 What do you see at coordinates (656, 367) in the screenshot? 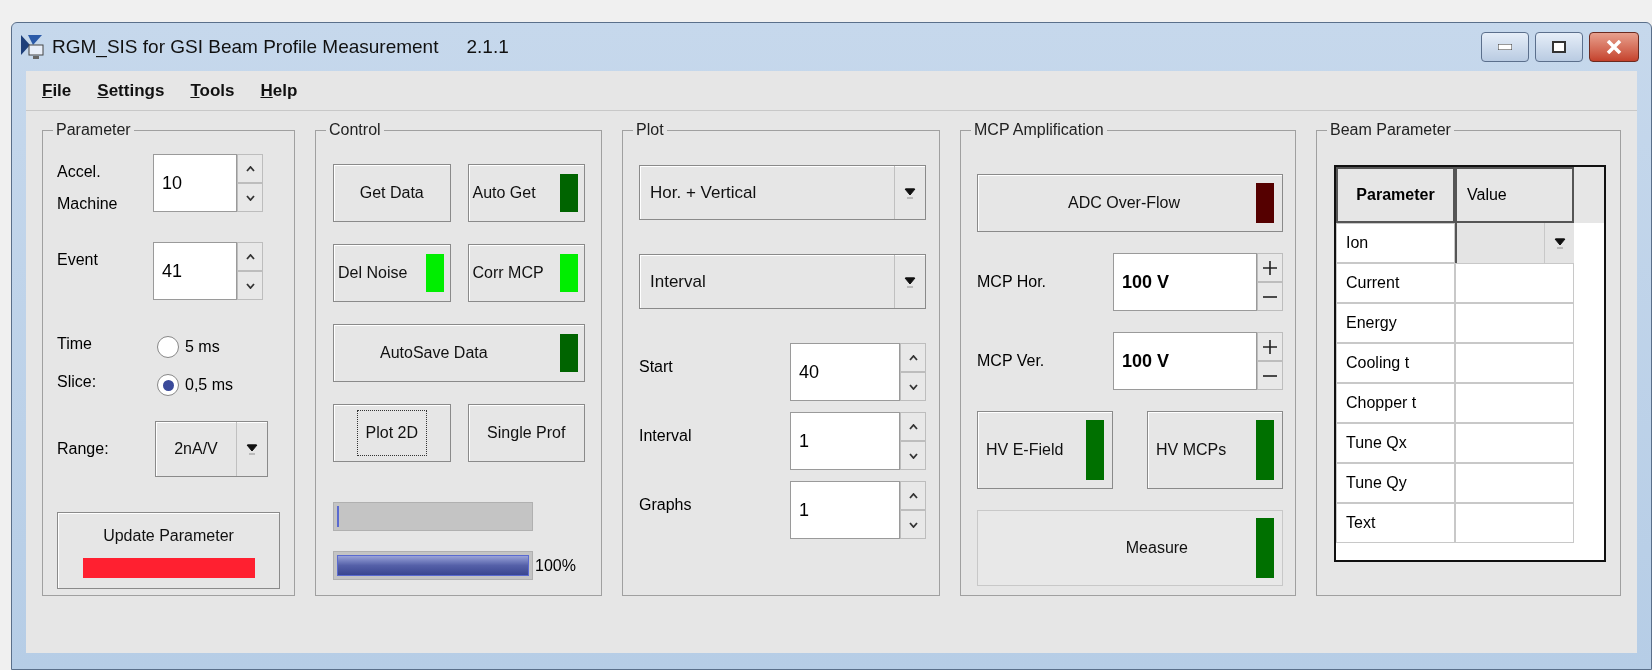
I see `field-label: Start` at bounding box center [656, 367].